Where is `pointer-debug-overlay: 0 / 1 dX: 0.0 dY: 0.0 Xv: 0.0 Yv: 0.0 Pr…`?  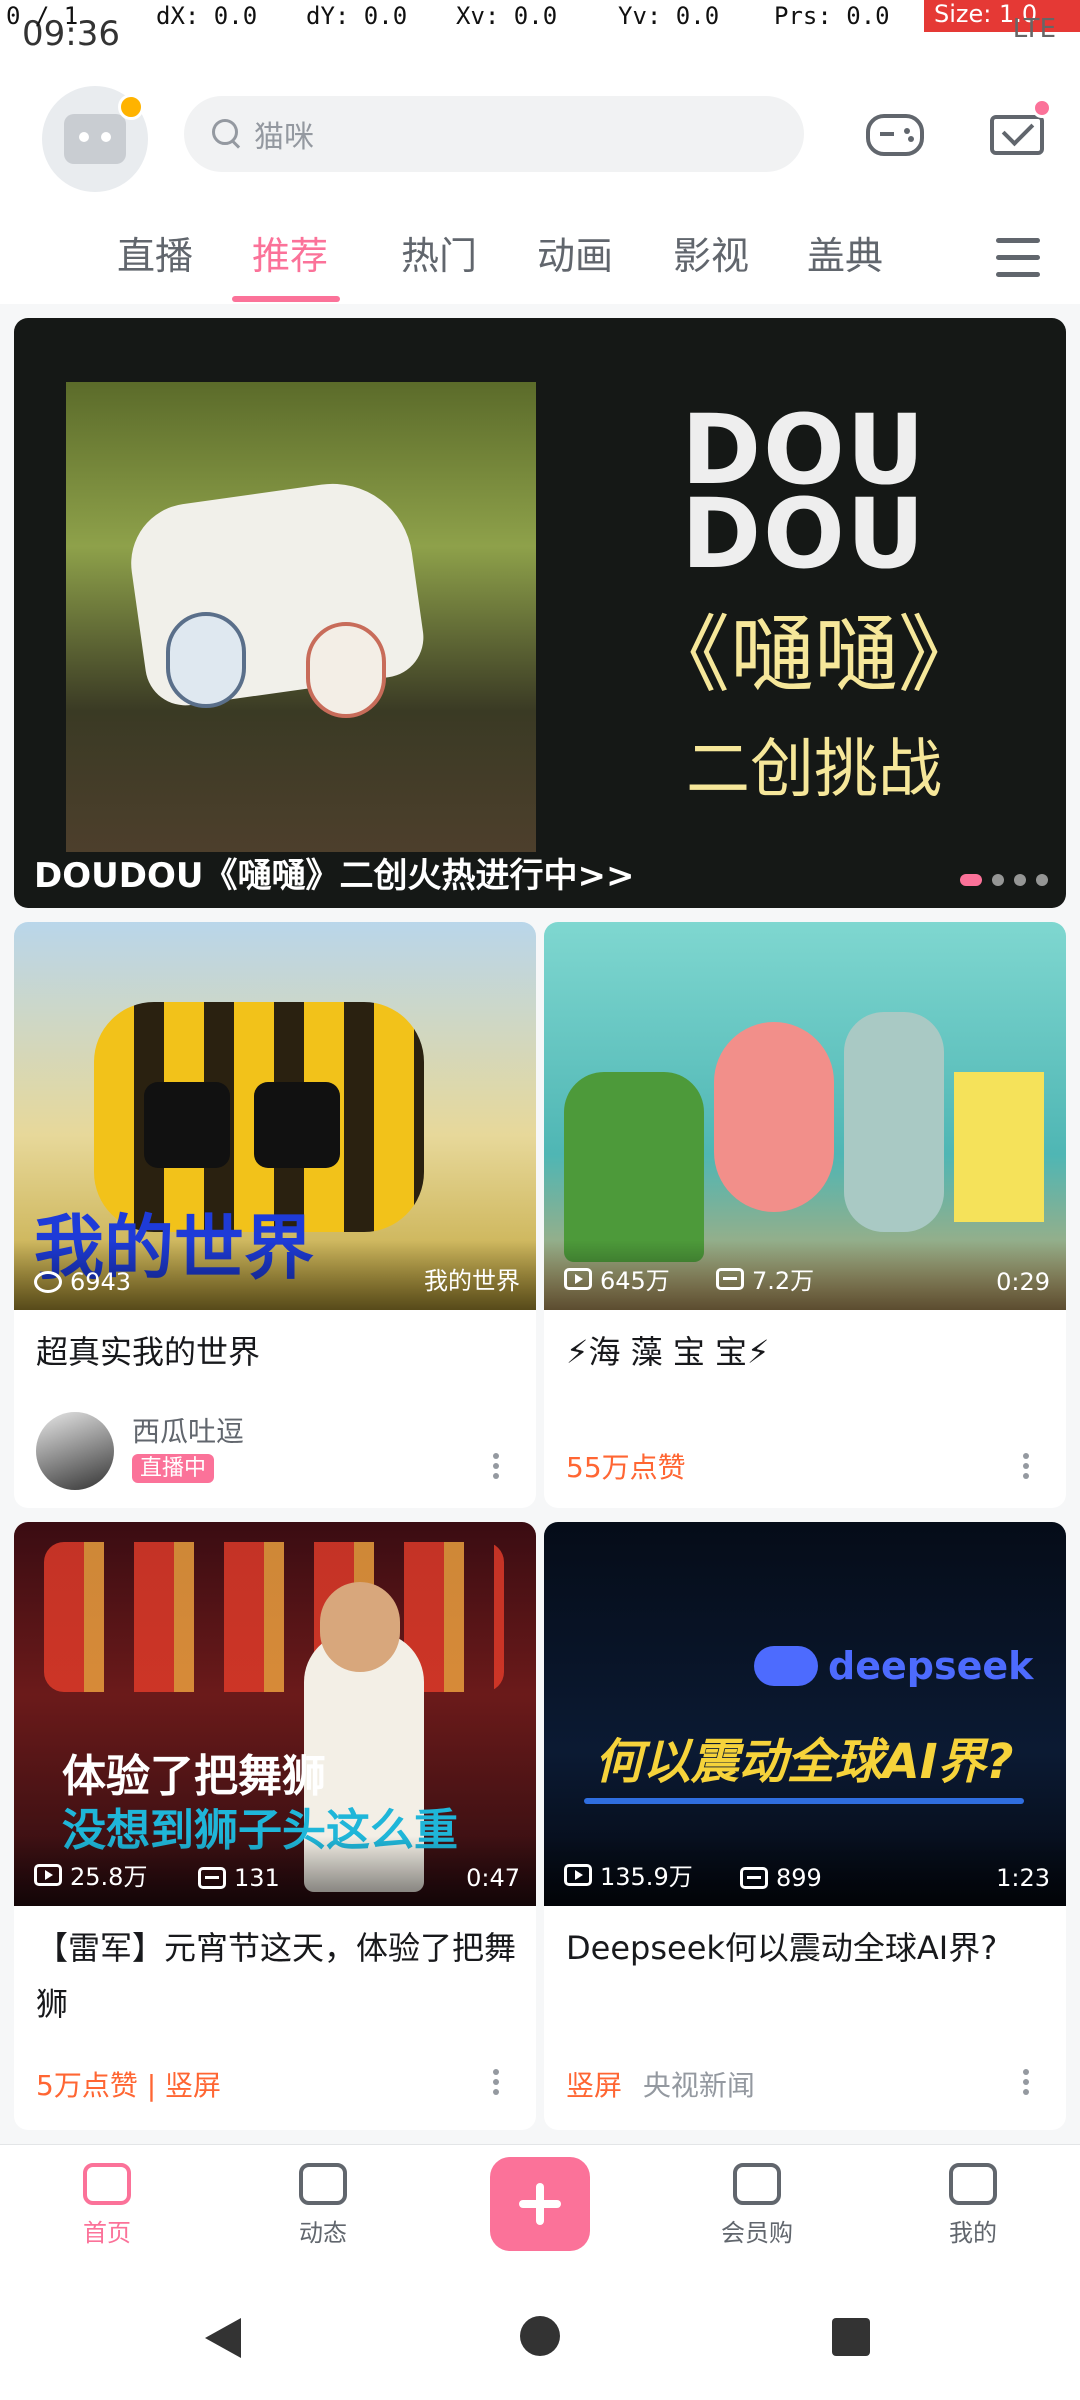
pointer-debug-overlay: 0 / 1 dX: 0.0 dY: 0.0 Xv: 0.0 Yv: 0.0 Pr… is located at coordinates (540, 16).